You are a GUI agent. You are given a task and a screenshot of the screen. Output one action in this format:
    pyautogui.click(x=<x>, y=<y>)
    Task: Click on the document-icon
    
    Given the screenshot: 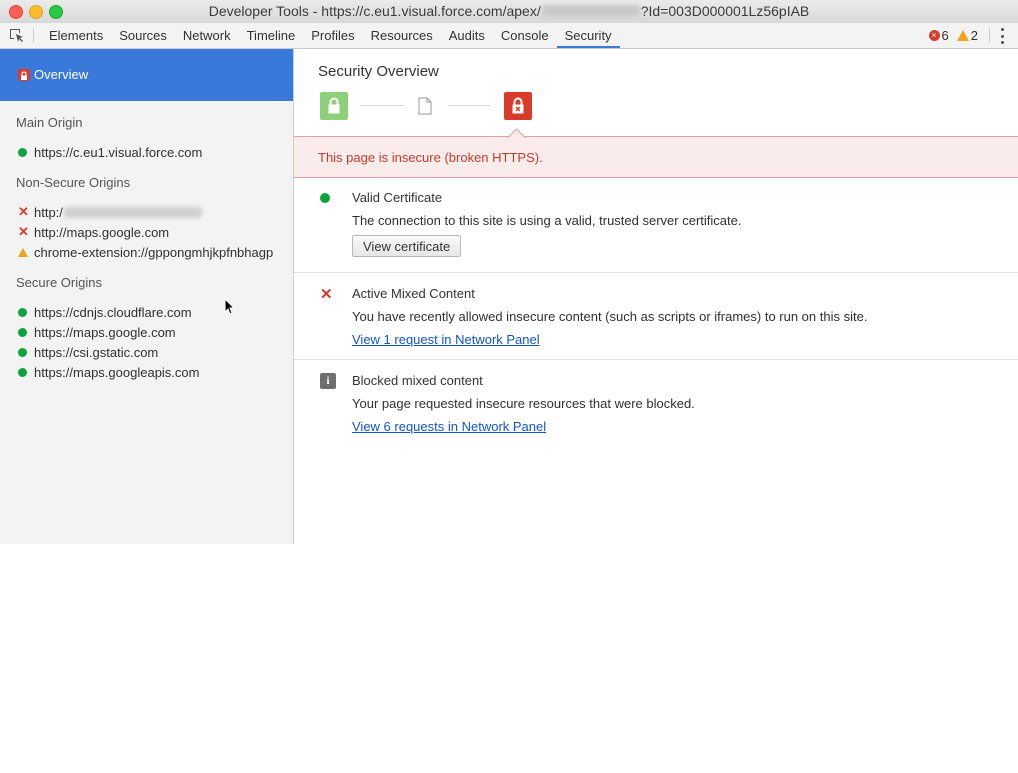 What is the action you would take?
    pyautogui.click(x=425, y=108)
    